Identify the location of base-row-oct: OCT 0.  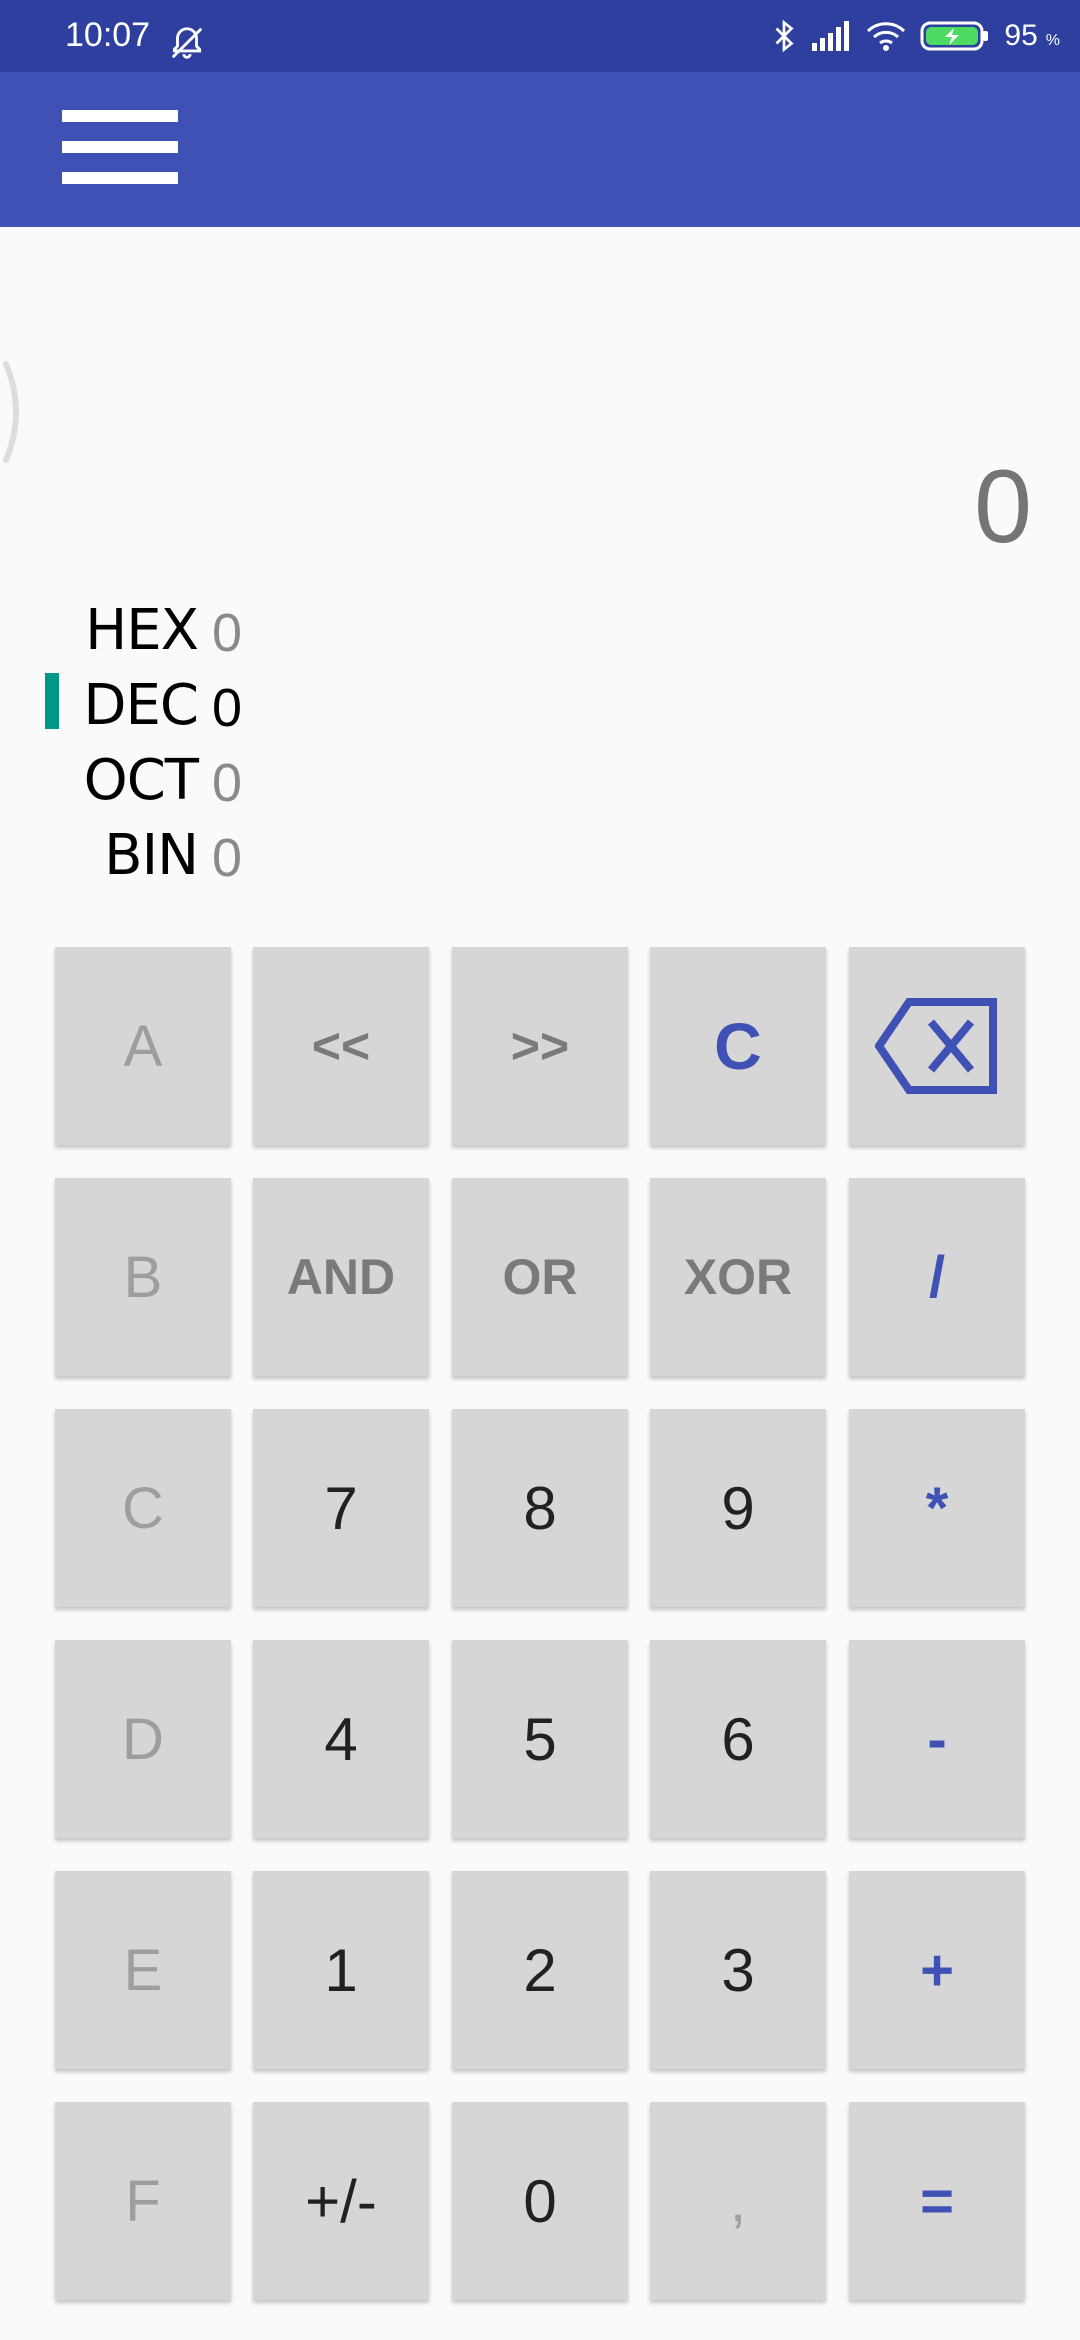
(150, 777).